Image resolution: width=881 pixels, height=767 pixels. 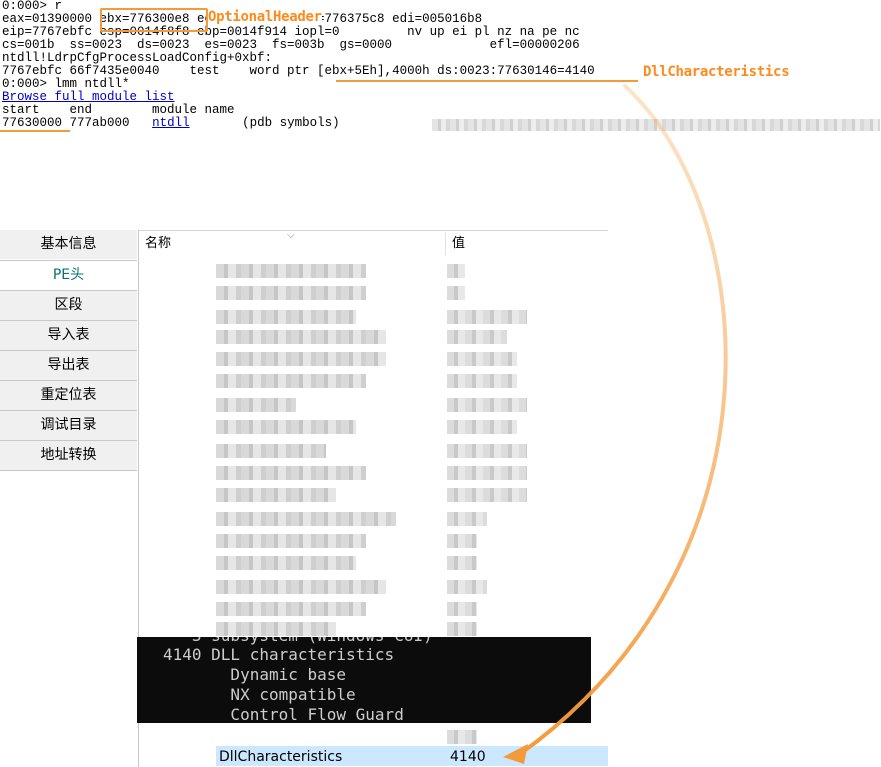 What do you see at coordinates (265, 17) in the screenshot?
I see `optional-header-annotation: OptionalHeader` at bounding box center [265, 17].